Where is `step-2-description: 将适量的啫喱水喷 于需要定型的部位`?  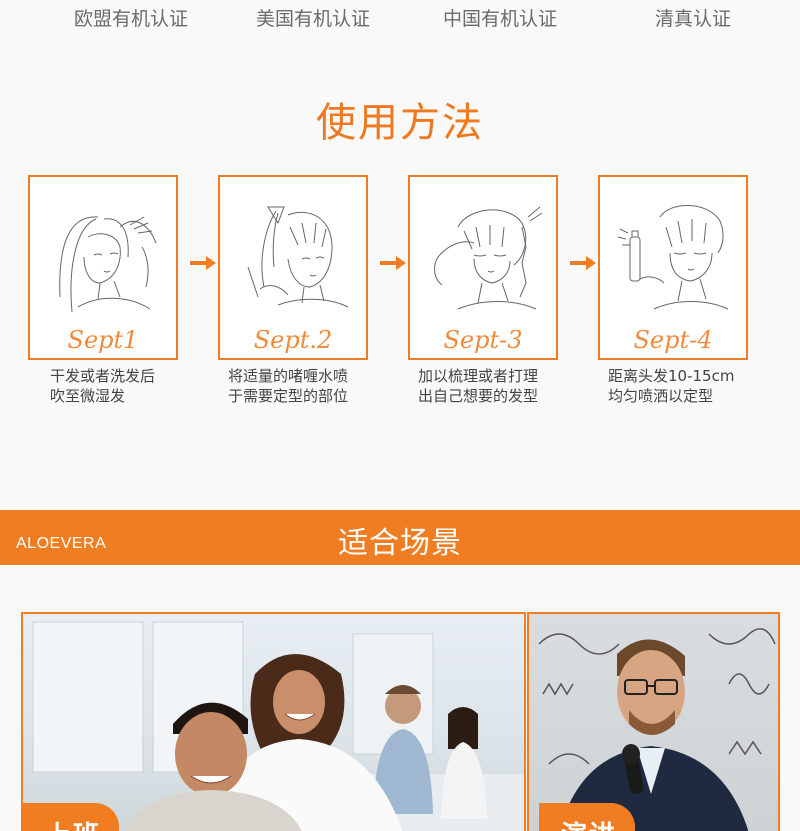 step-2-description: 将适量的啫喱水喷 于需要定型的部位 is located at coordinates (288, 386).